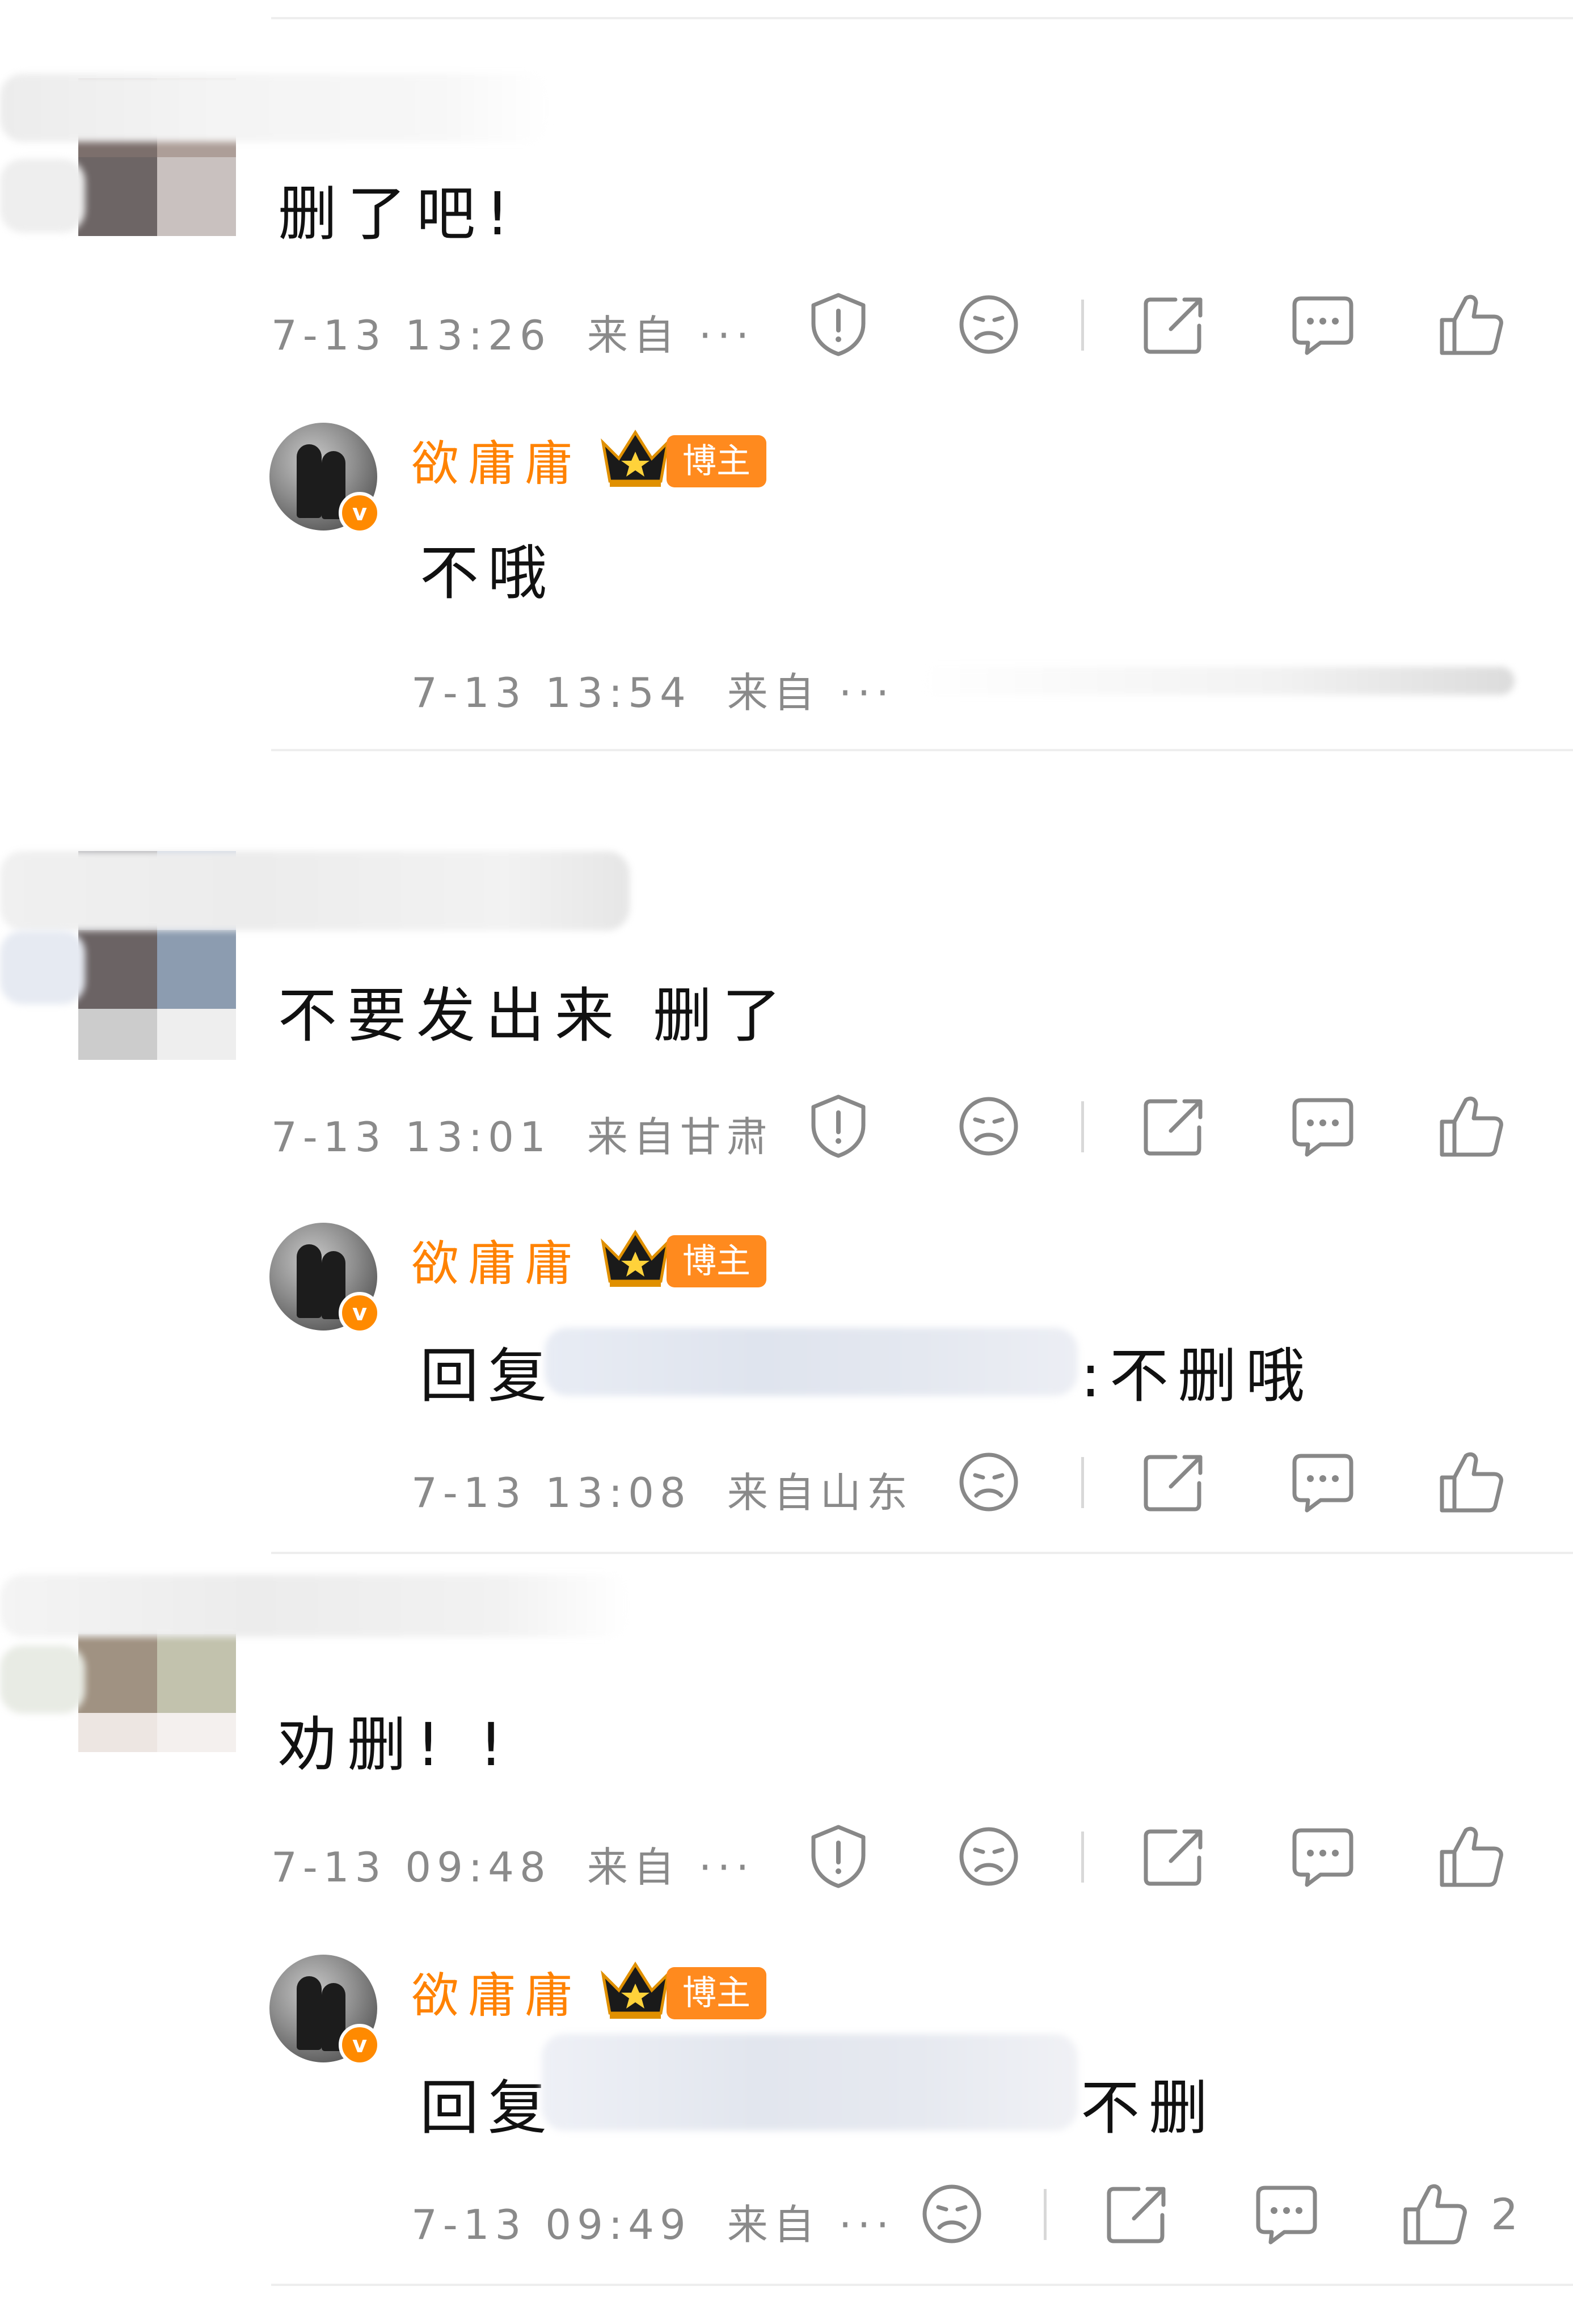 This screenshot has height=2324, width=1573. I want to click on reply-time: 7-13 13:08 来自山东, so click(662, 1489).